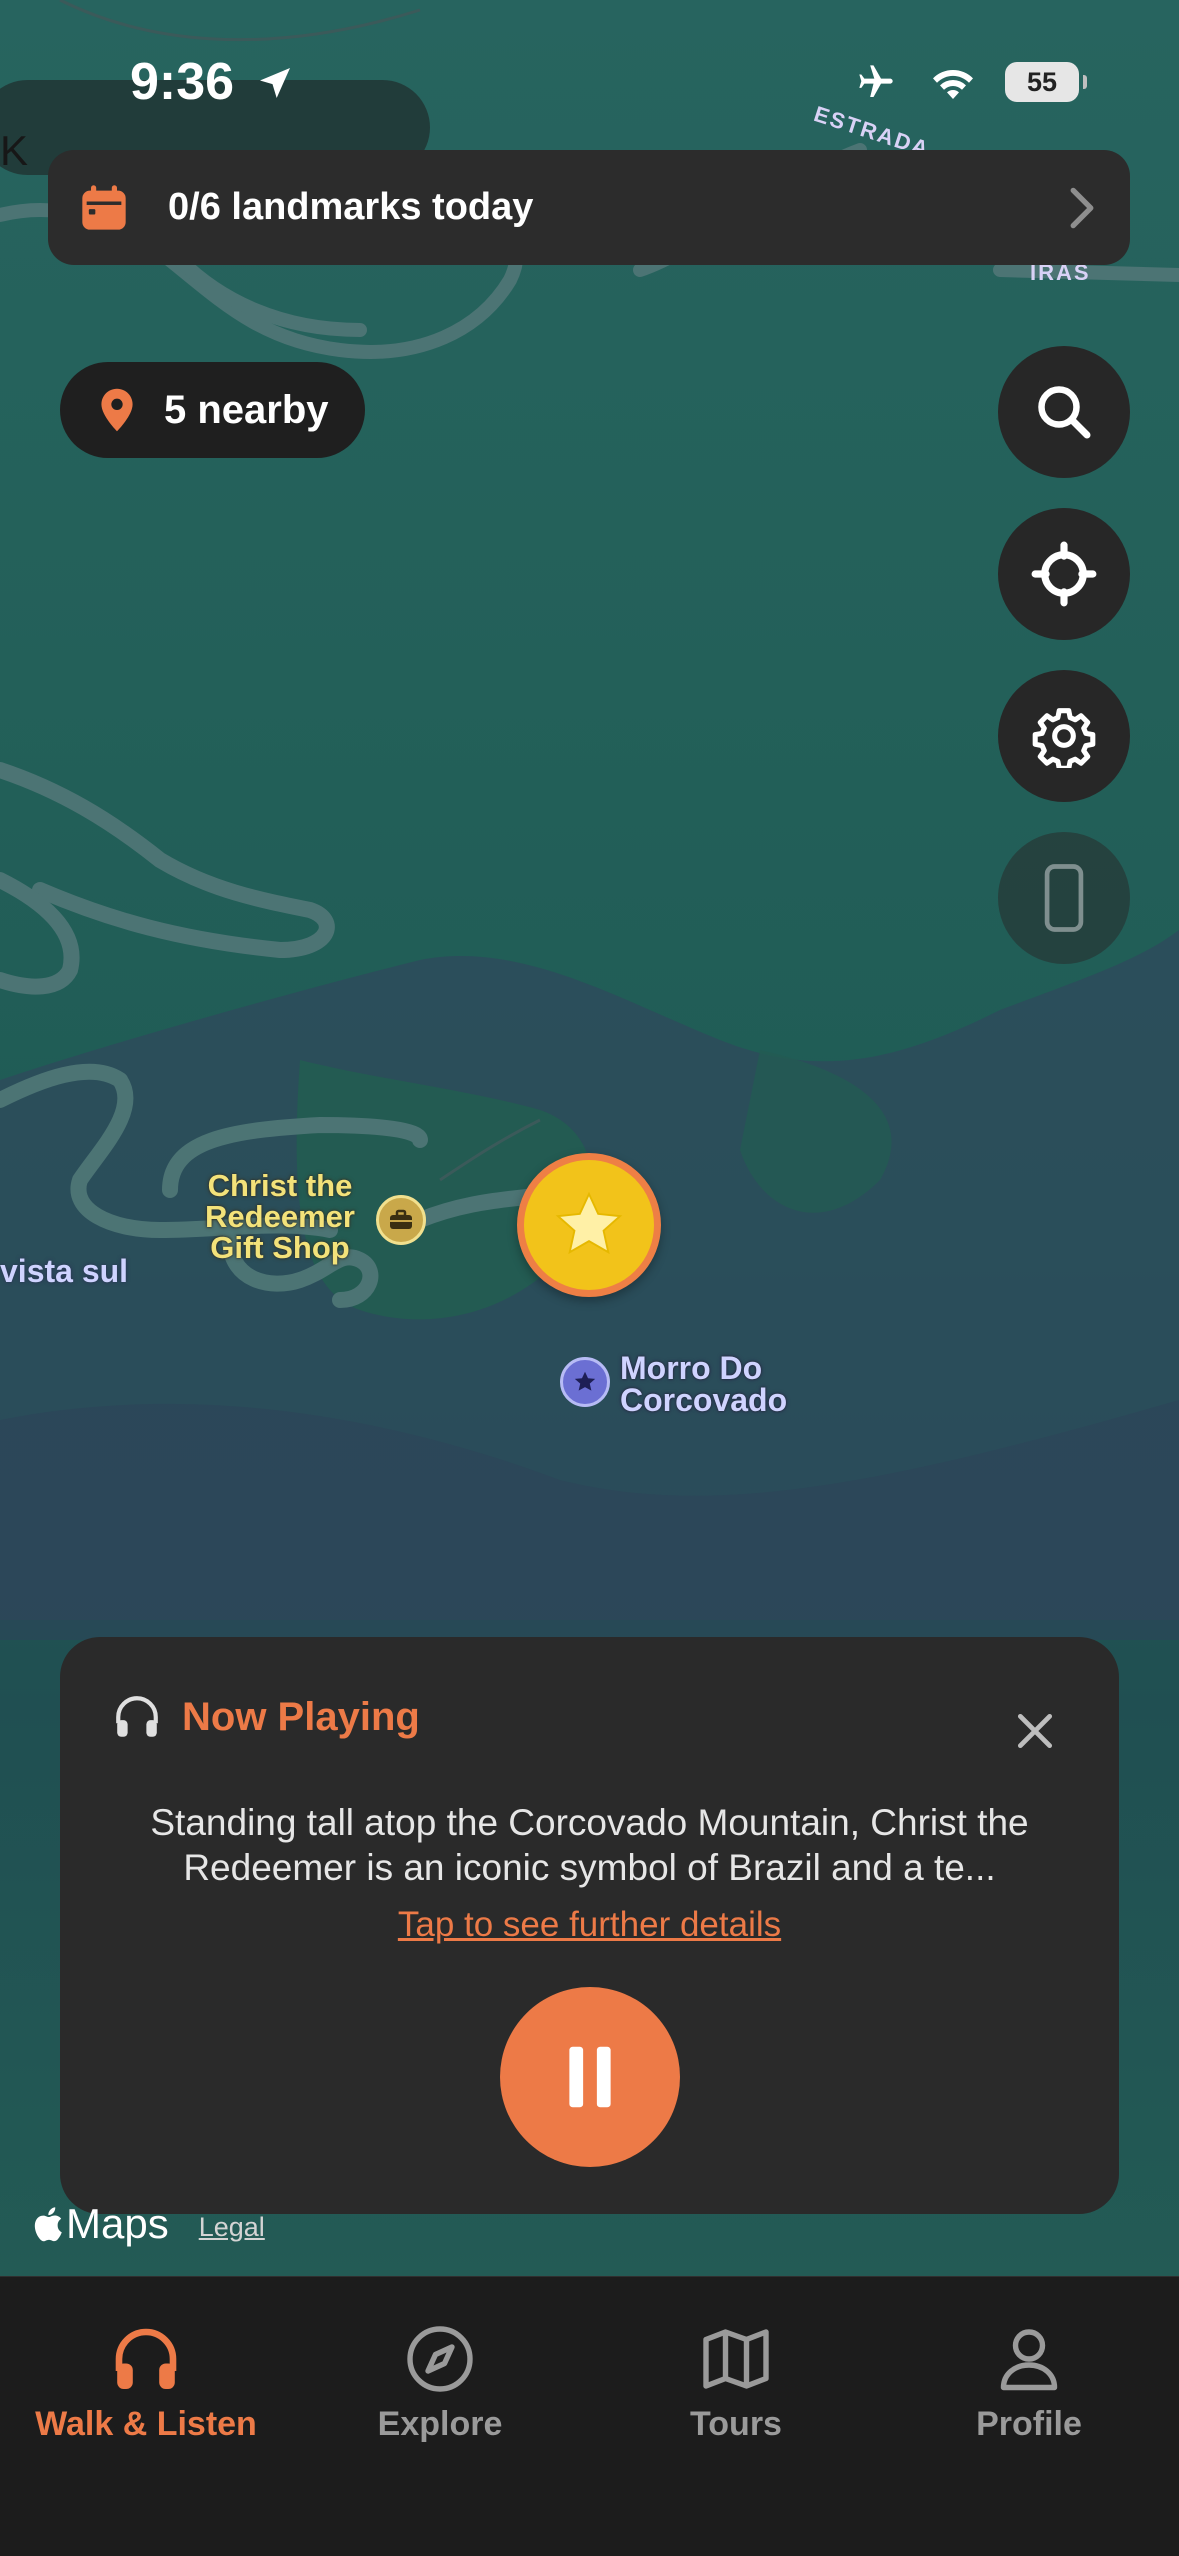  I want to click on tab-label: Profile, so click(1029, 2424).